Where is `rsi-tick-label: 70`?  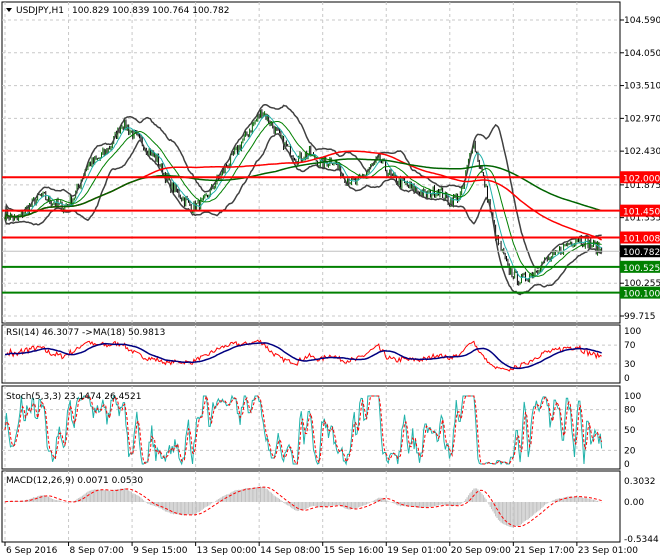 rsi-tick-label: 70 is located at coordinates (630, 346).